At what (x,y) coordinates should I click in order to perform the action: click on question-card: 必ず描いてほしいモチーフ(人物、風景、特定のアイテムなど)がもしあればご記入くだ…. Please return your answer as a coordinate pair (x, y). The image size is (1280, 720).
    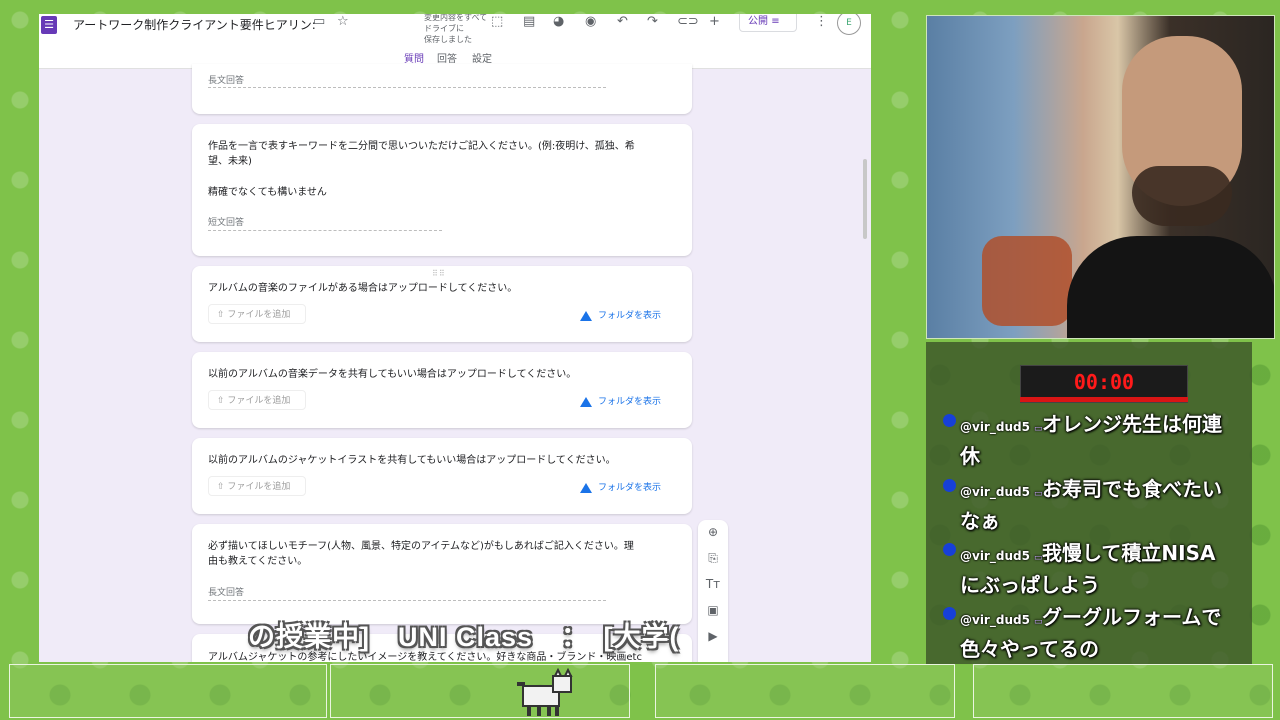
    Looking at the image, I should click on (442, 574).